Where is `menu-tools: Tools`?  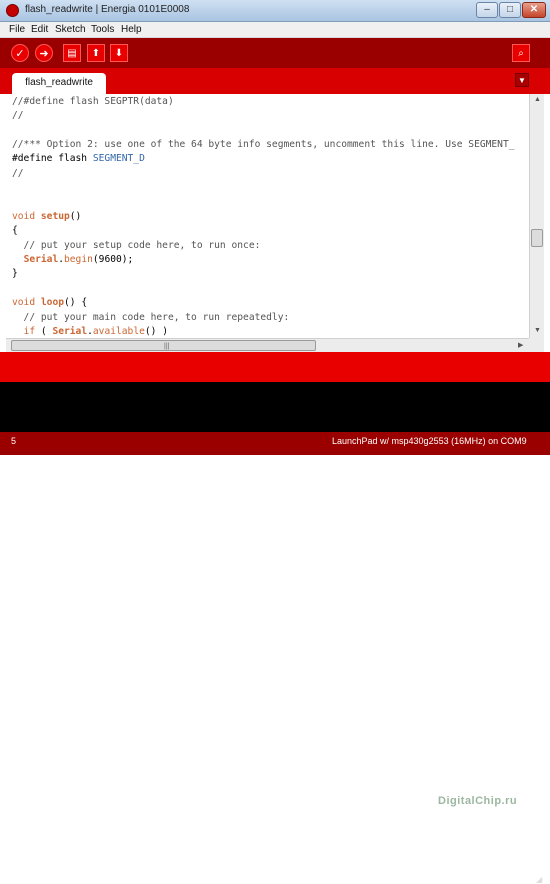 menu-tools: Tools is located at coordinates (102, 29).